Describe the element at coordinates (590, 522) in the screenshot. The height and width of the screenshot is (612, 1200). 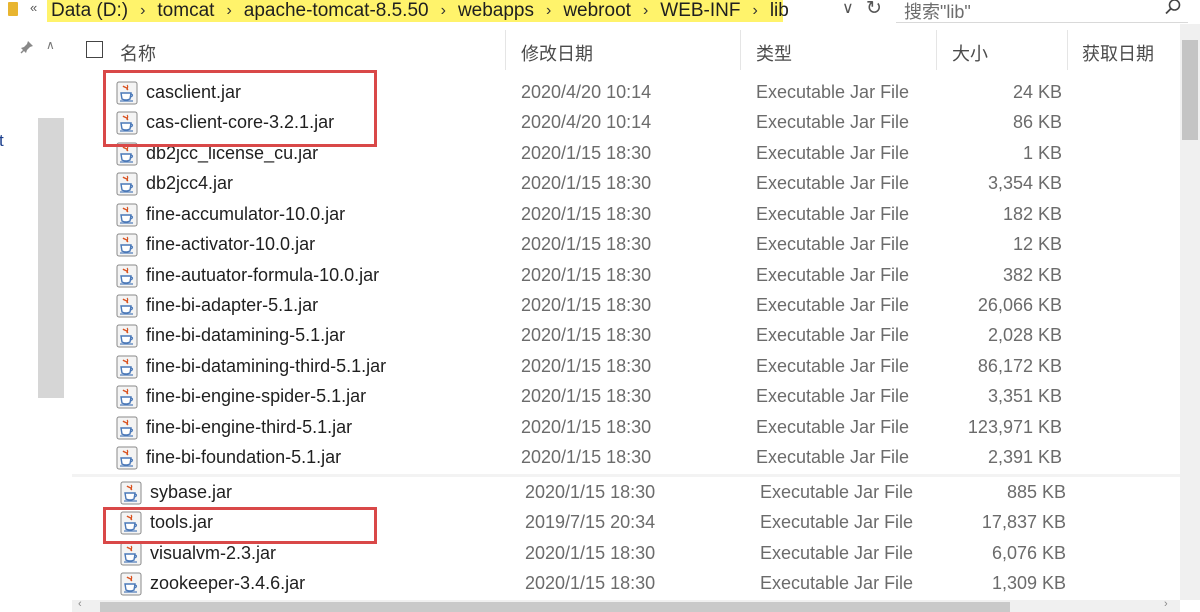
I see `file-date: 2019/7/15 20:34` at that location.